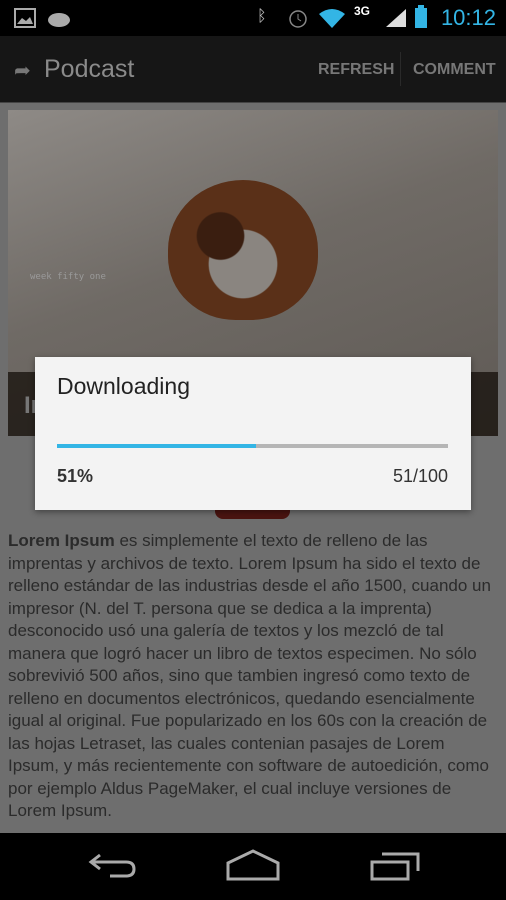 Image resolution: width=506 pixels, height=900 pixels. Describe the element at coordinates (61, 540) in the screenshot. I see `article-lead: Lorem Ipsum` at that location.